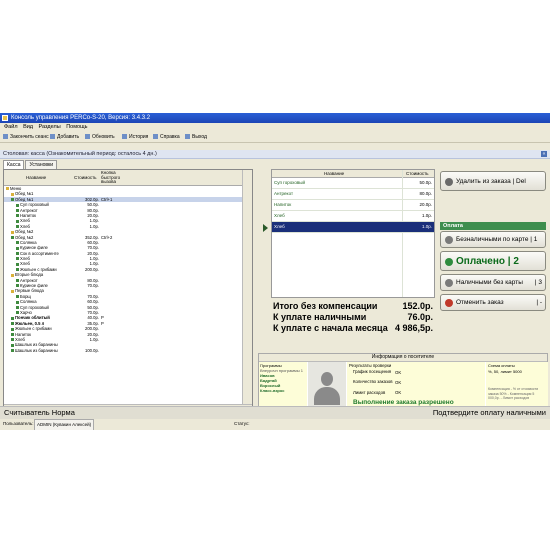  What do you see at coordinates (41, 164) in the screenshot?
I see `tab-settings: Установки` at bounding box center [41, 164].